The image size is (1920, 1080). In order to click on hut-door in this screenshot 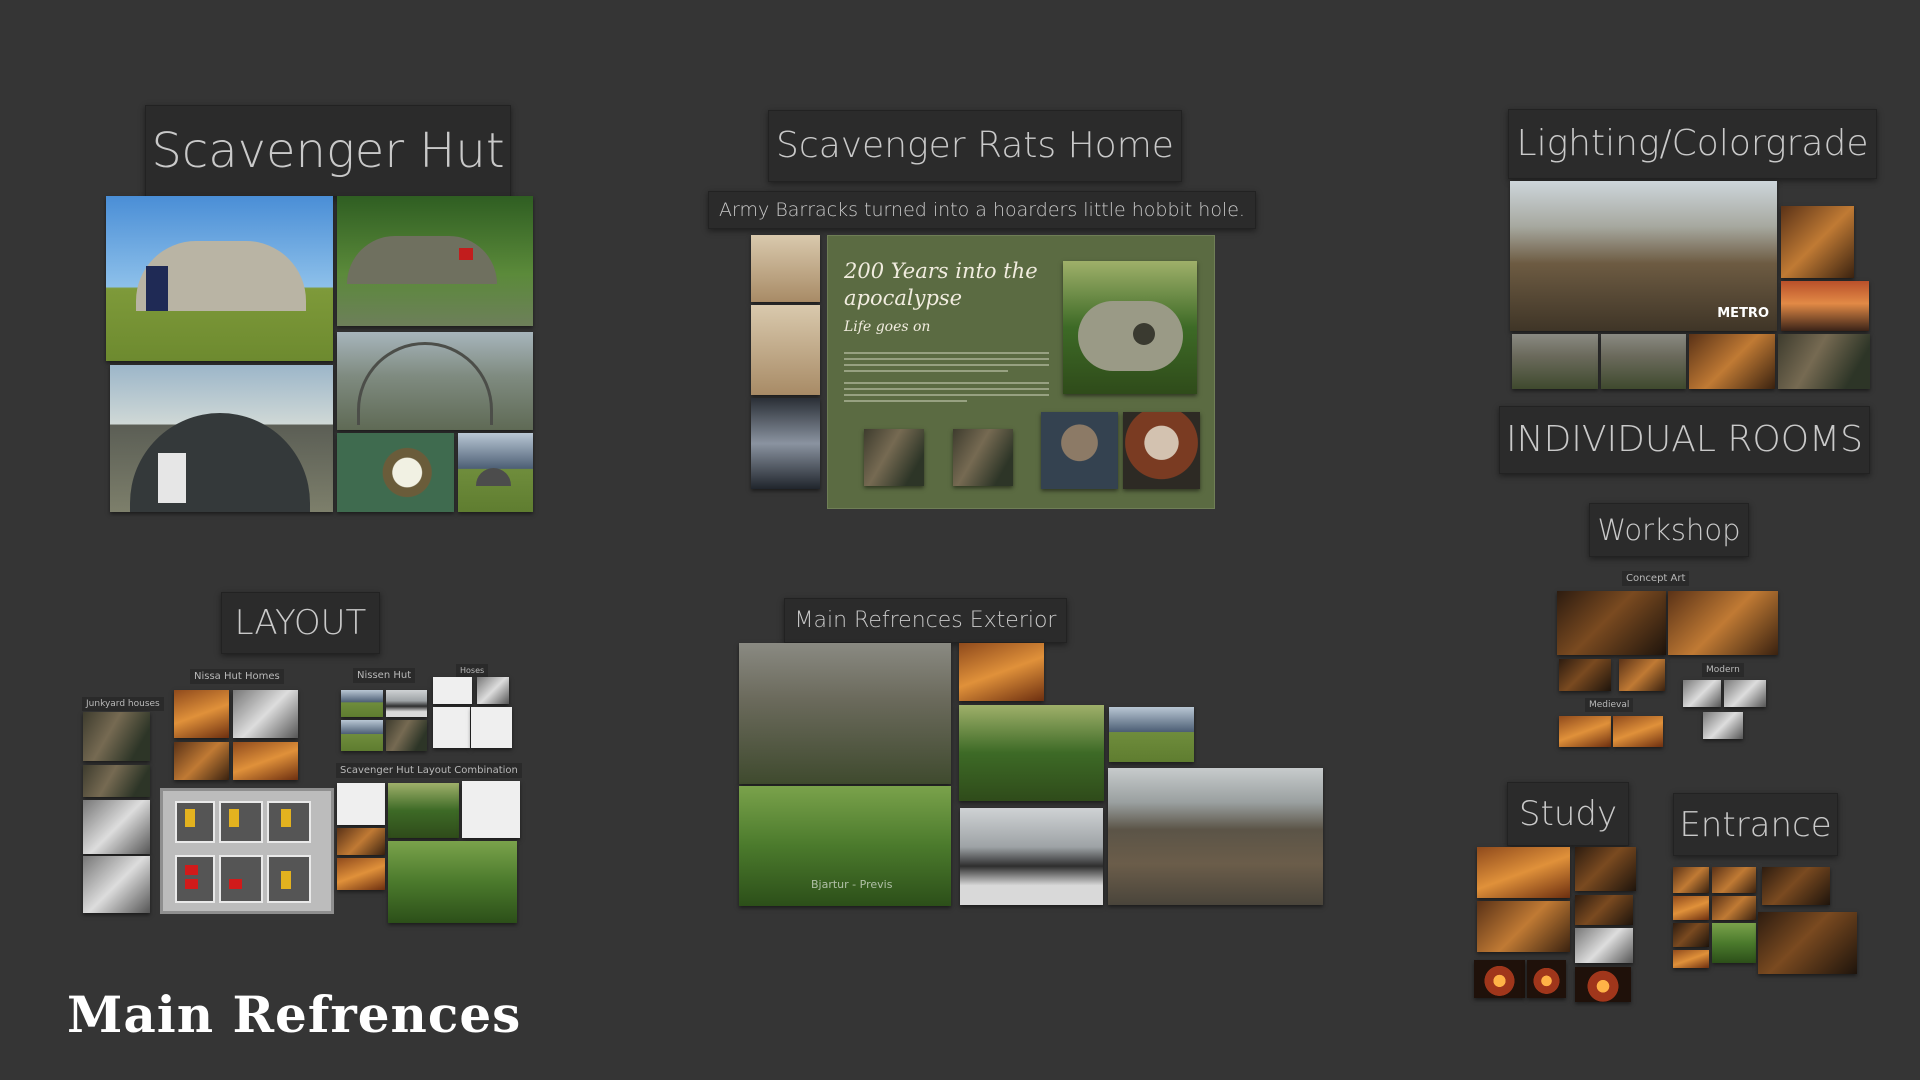, I will do `click(157, 288)`.